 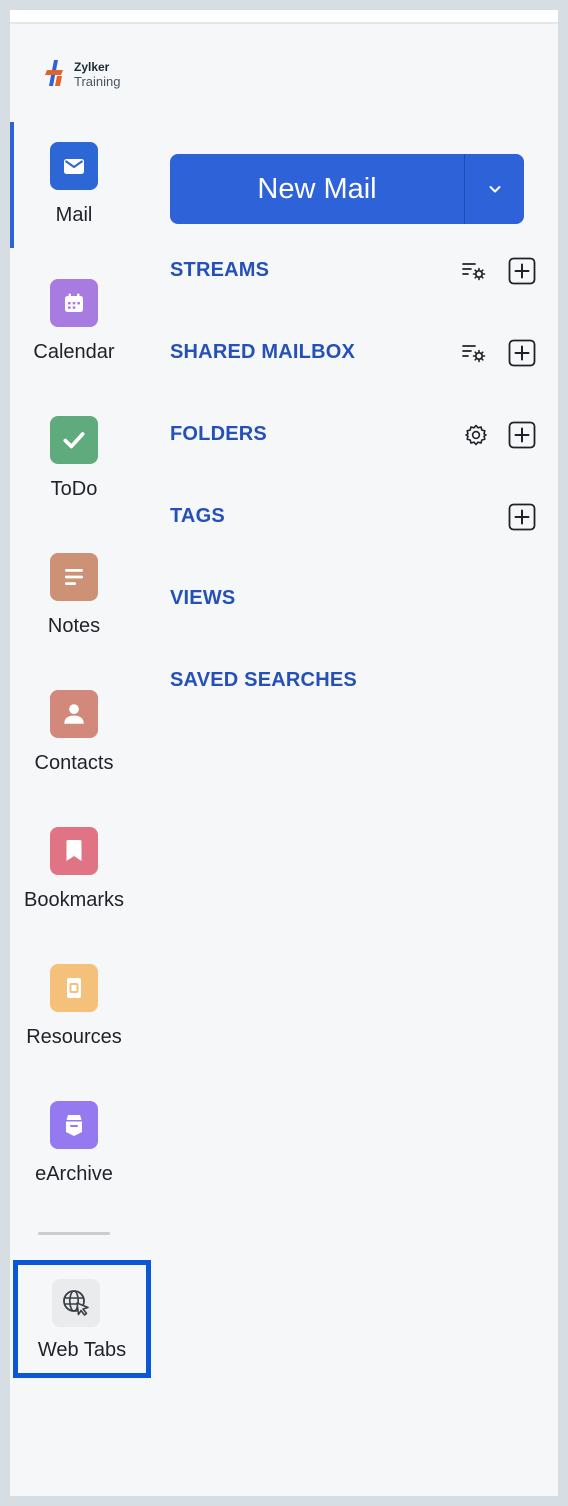 I want to click on person-icon, so click(x=74, y=714).